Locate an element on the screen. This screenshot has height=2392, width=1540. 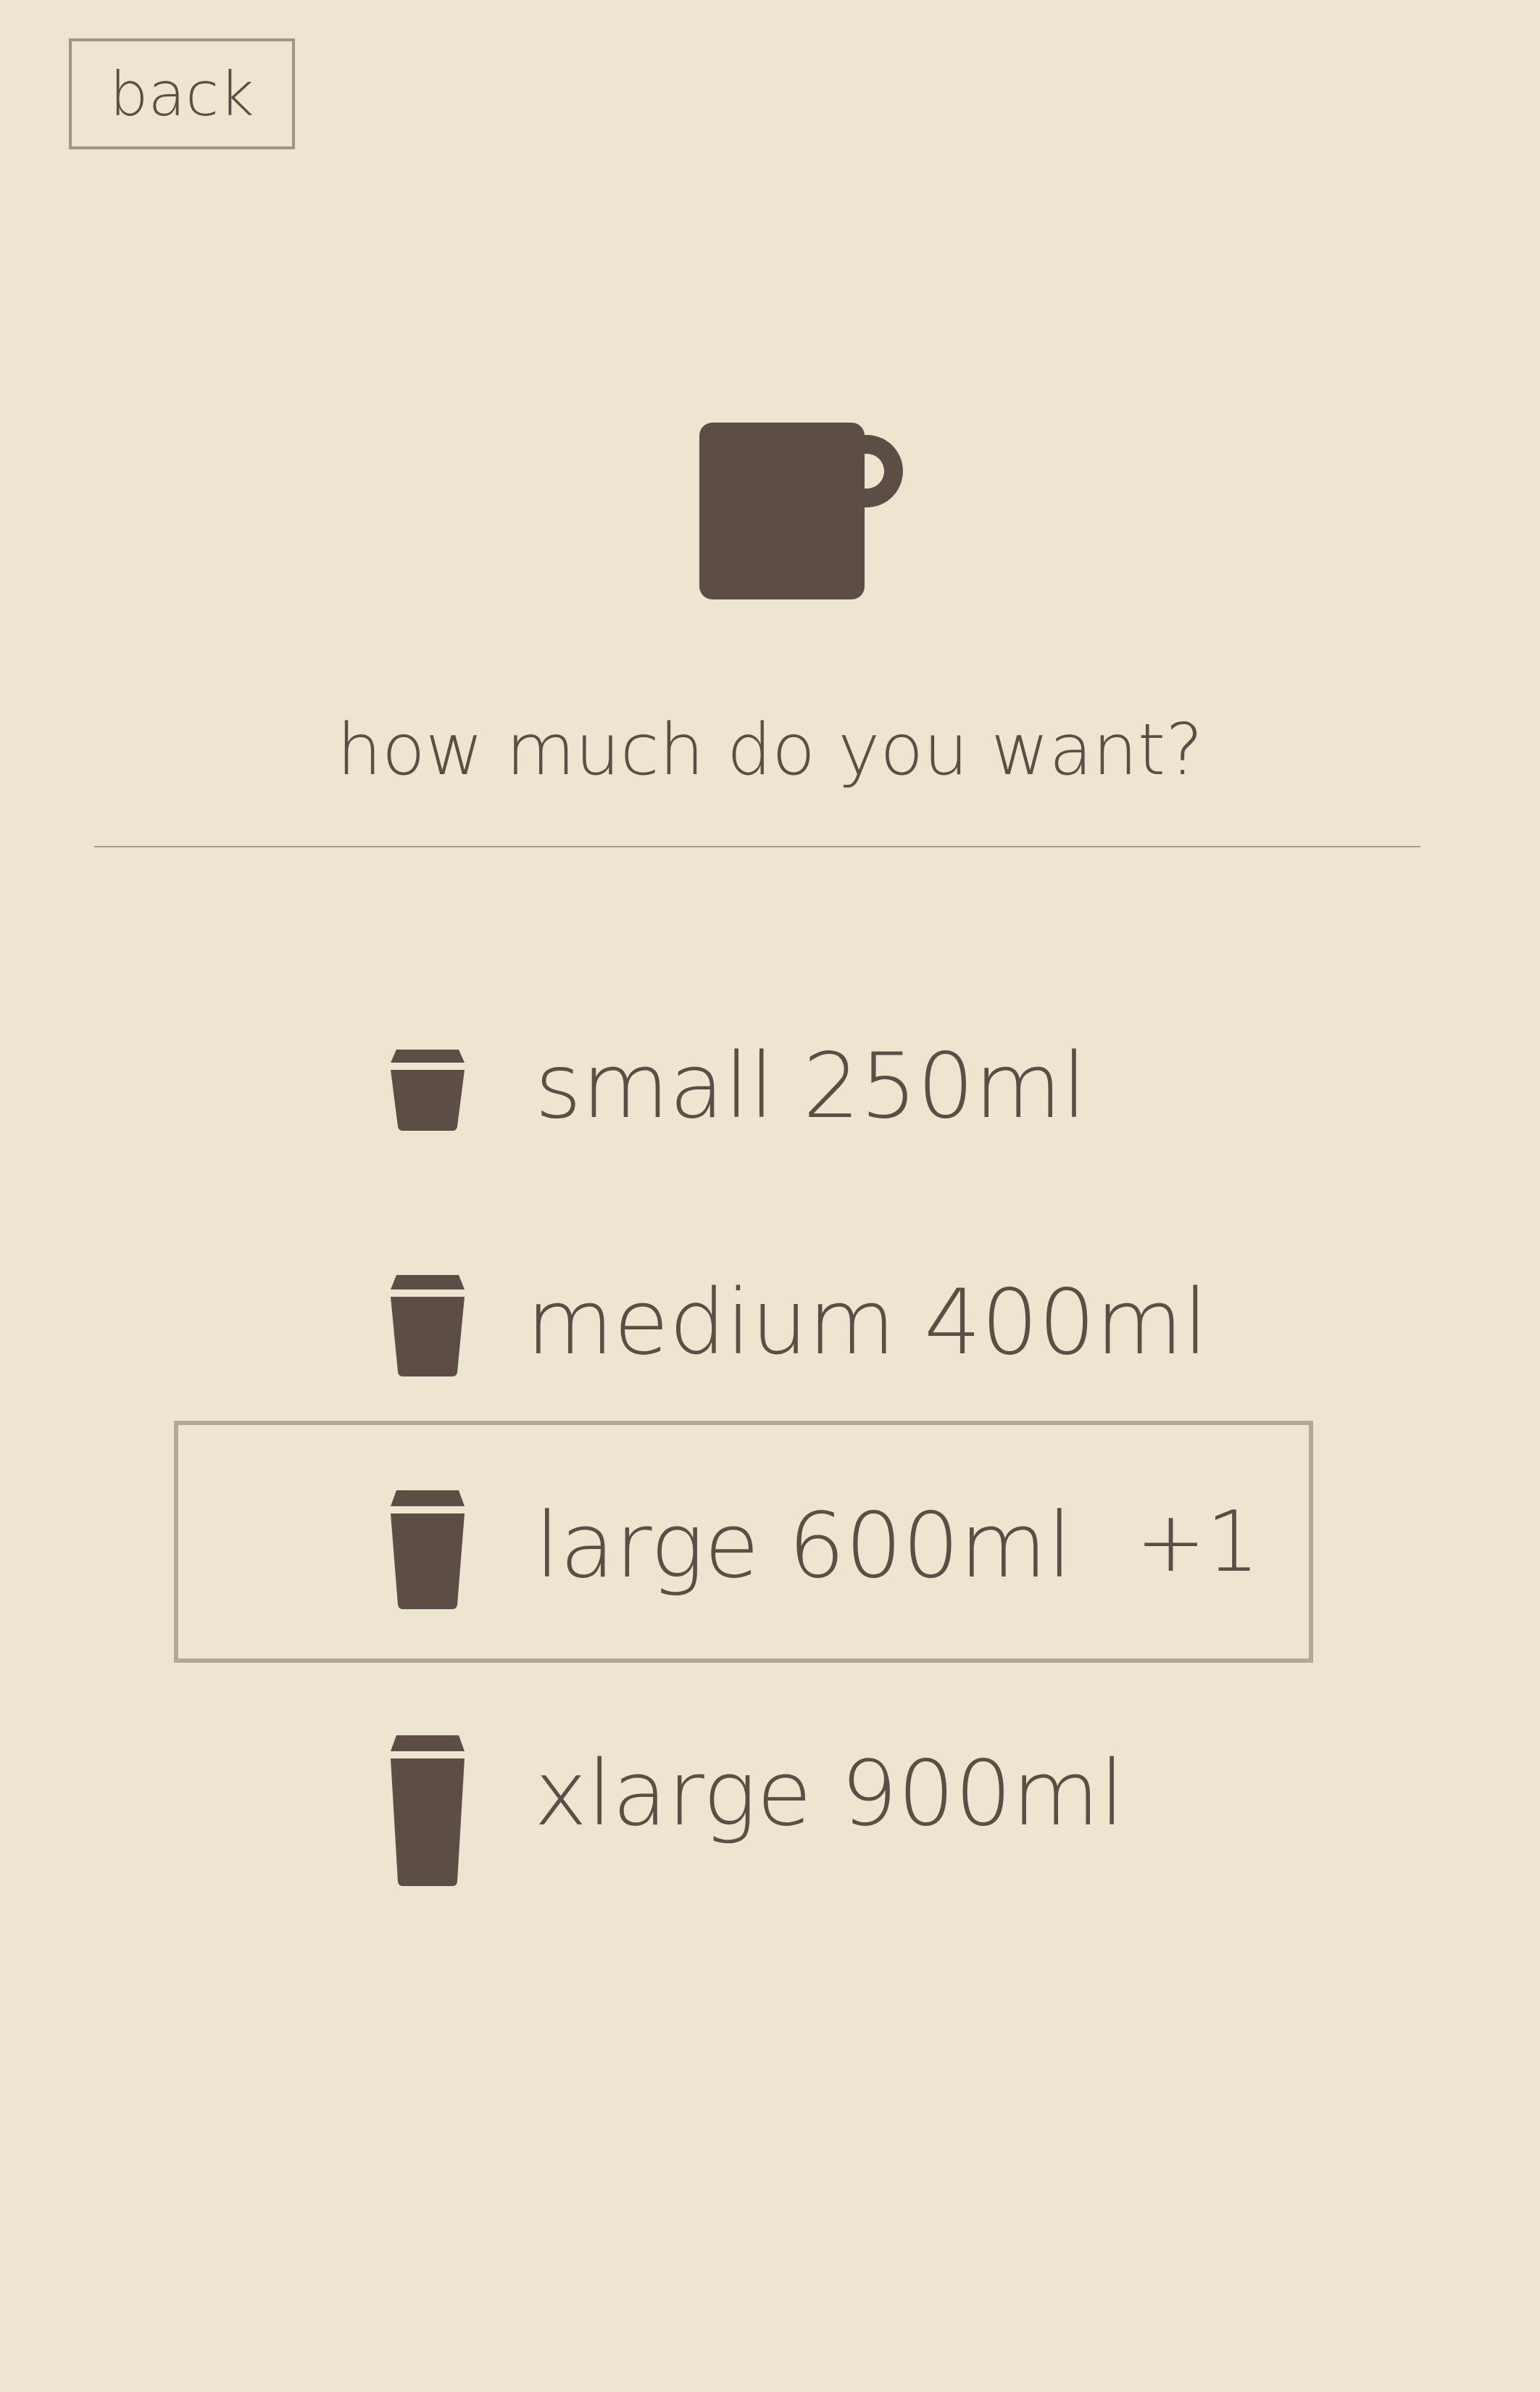
size-option-label: medium 400ml is located at coordinates (867, 1323).